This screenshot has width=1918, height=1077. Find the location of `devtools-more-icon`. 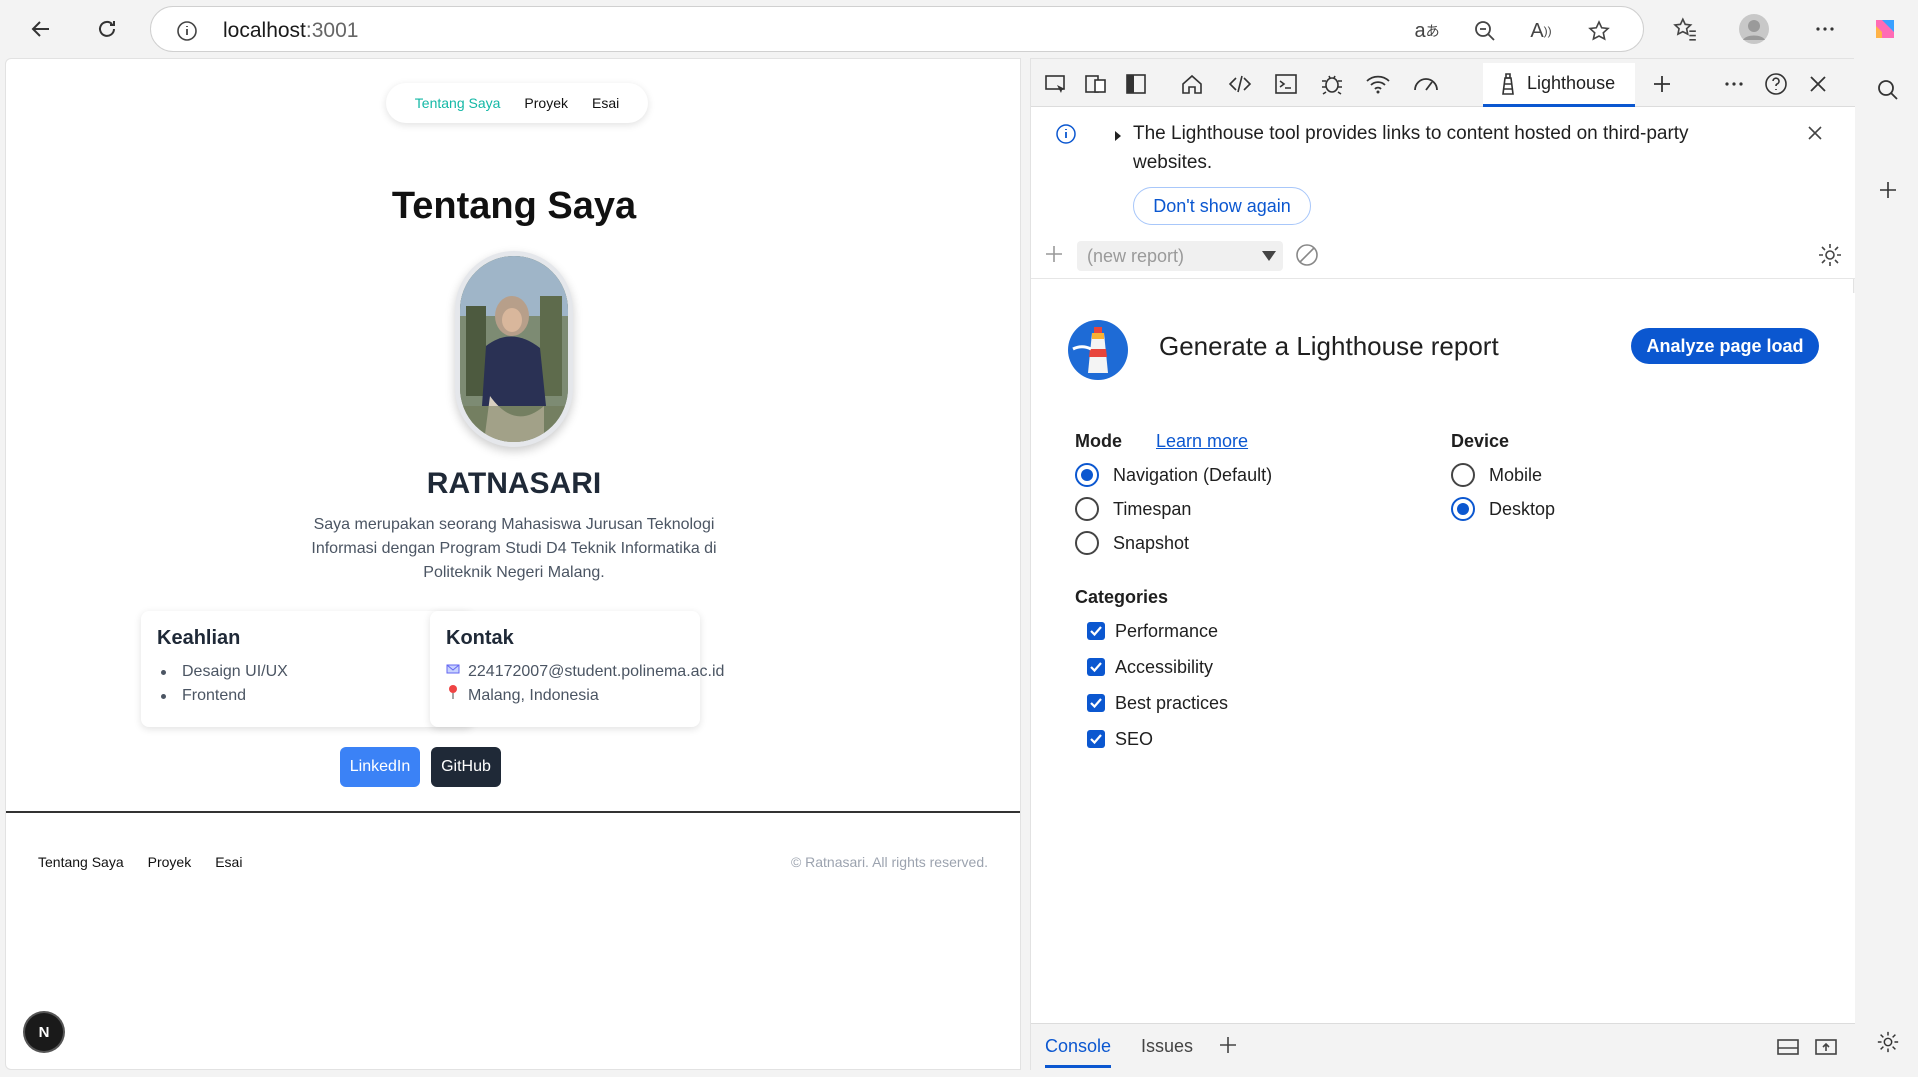

devtools-more-icon is located at coordinates (1734, 84).